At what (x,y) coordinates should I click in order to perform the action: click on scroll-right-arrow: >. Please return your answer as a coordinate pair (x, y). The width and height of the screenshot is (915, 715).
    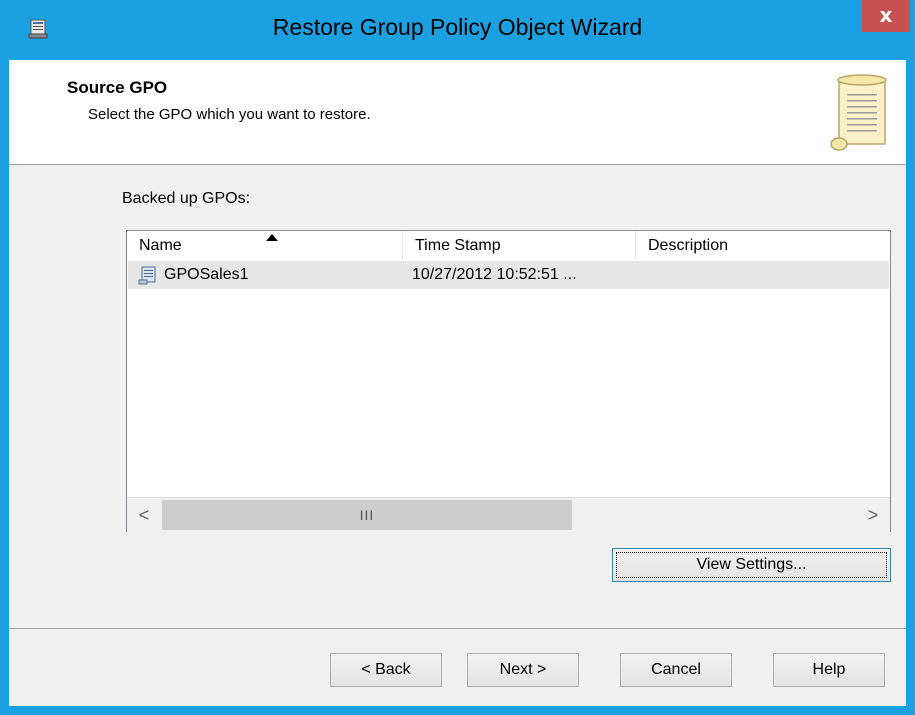
    Looking at the image, I should click on (873, 515).